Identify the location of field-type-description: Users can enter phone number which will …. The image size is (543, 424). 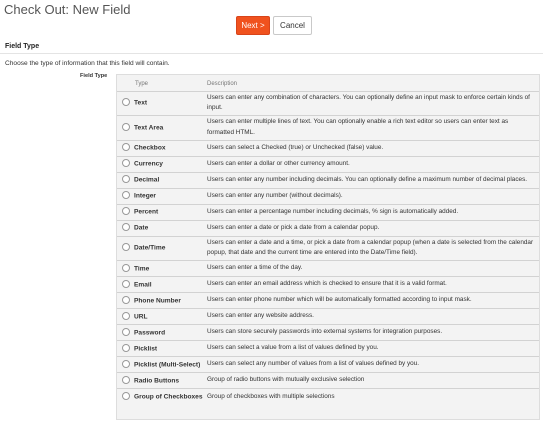
(372, 300).